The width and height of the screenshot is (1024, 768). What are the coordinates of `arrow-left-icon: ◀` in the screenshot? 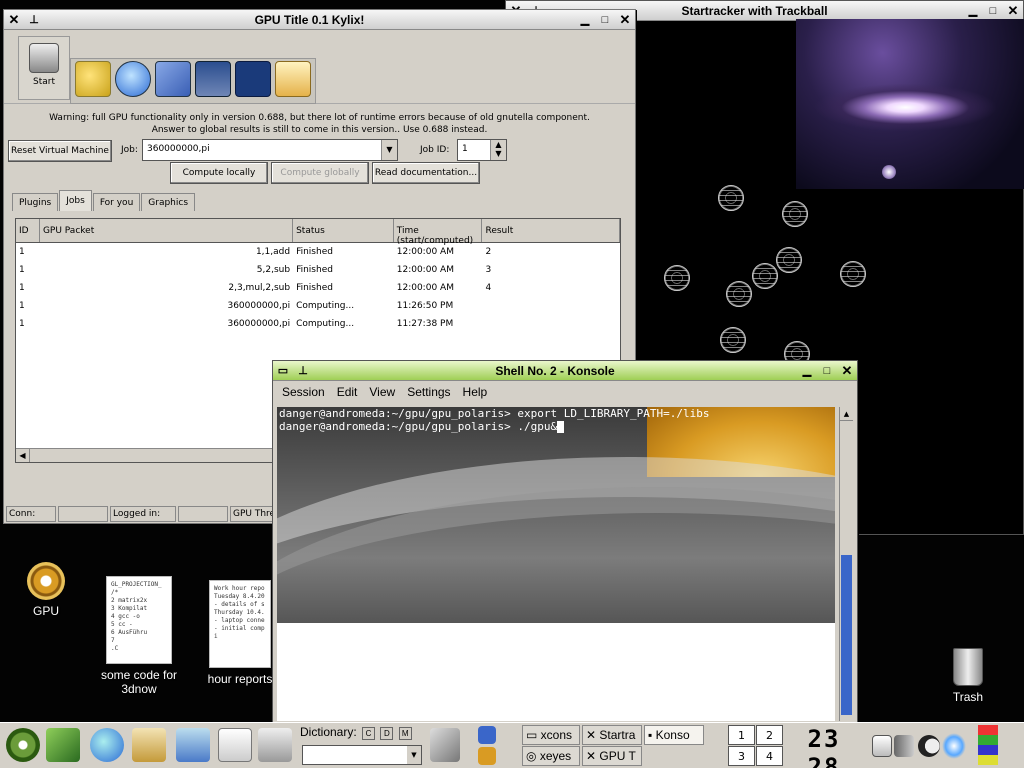 It's located at (23, 455).